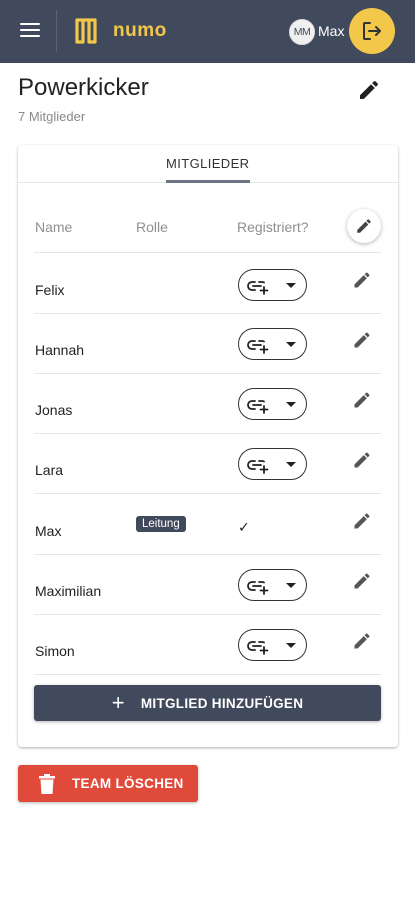  Describe the element at coordinates (302, 32) in the screenshot. I see `avatar: MM` at that location.